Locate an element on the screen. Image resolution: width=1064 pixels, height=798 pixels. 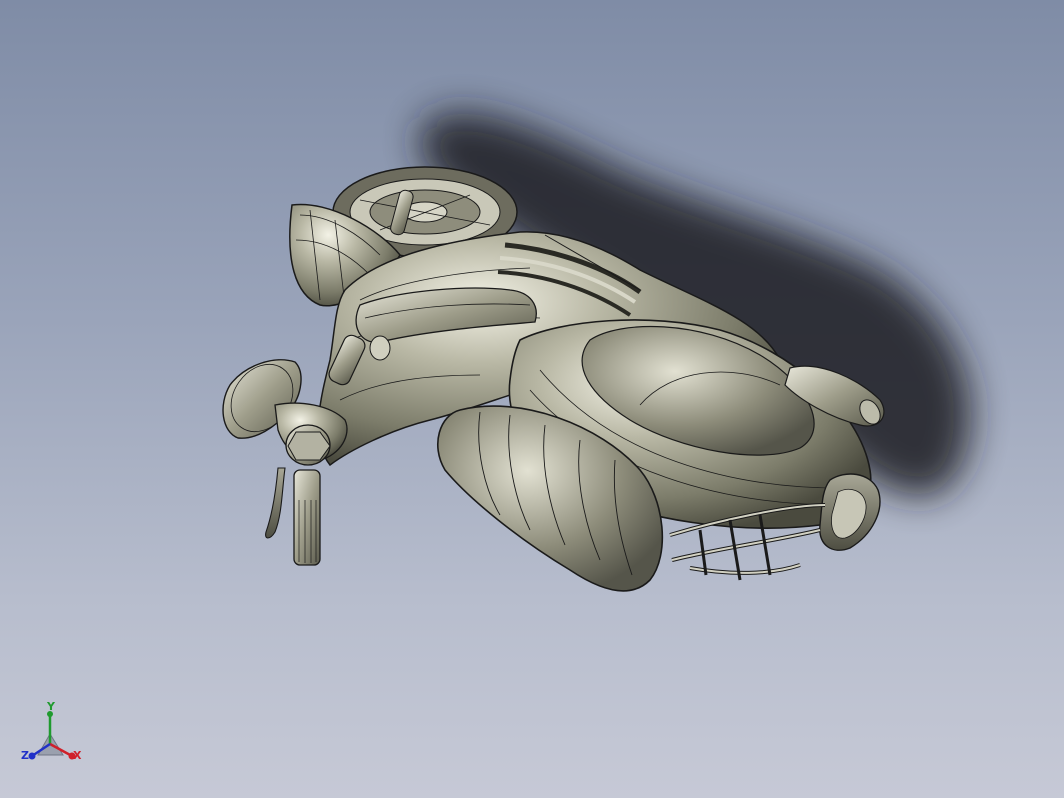
z-axis-label: Z is located at coordinates (25, 755).